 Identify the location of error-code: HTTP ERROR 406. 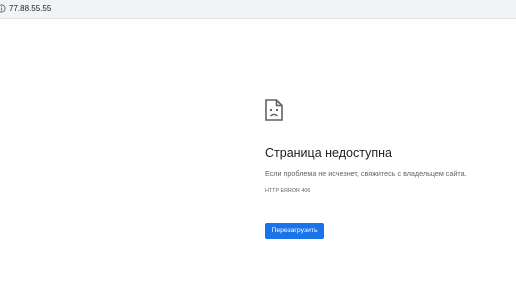
(288, 191).